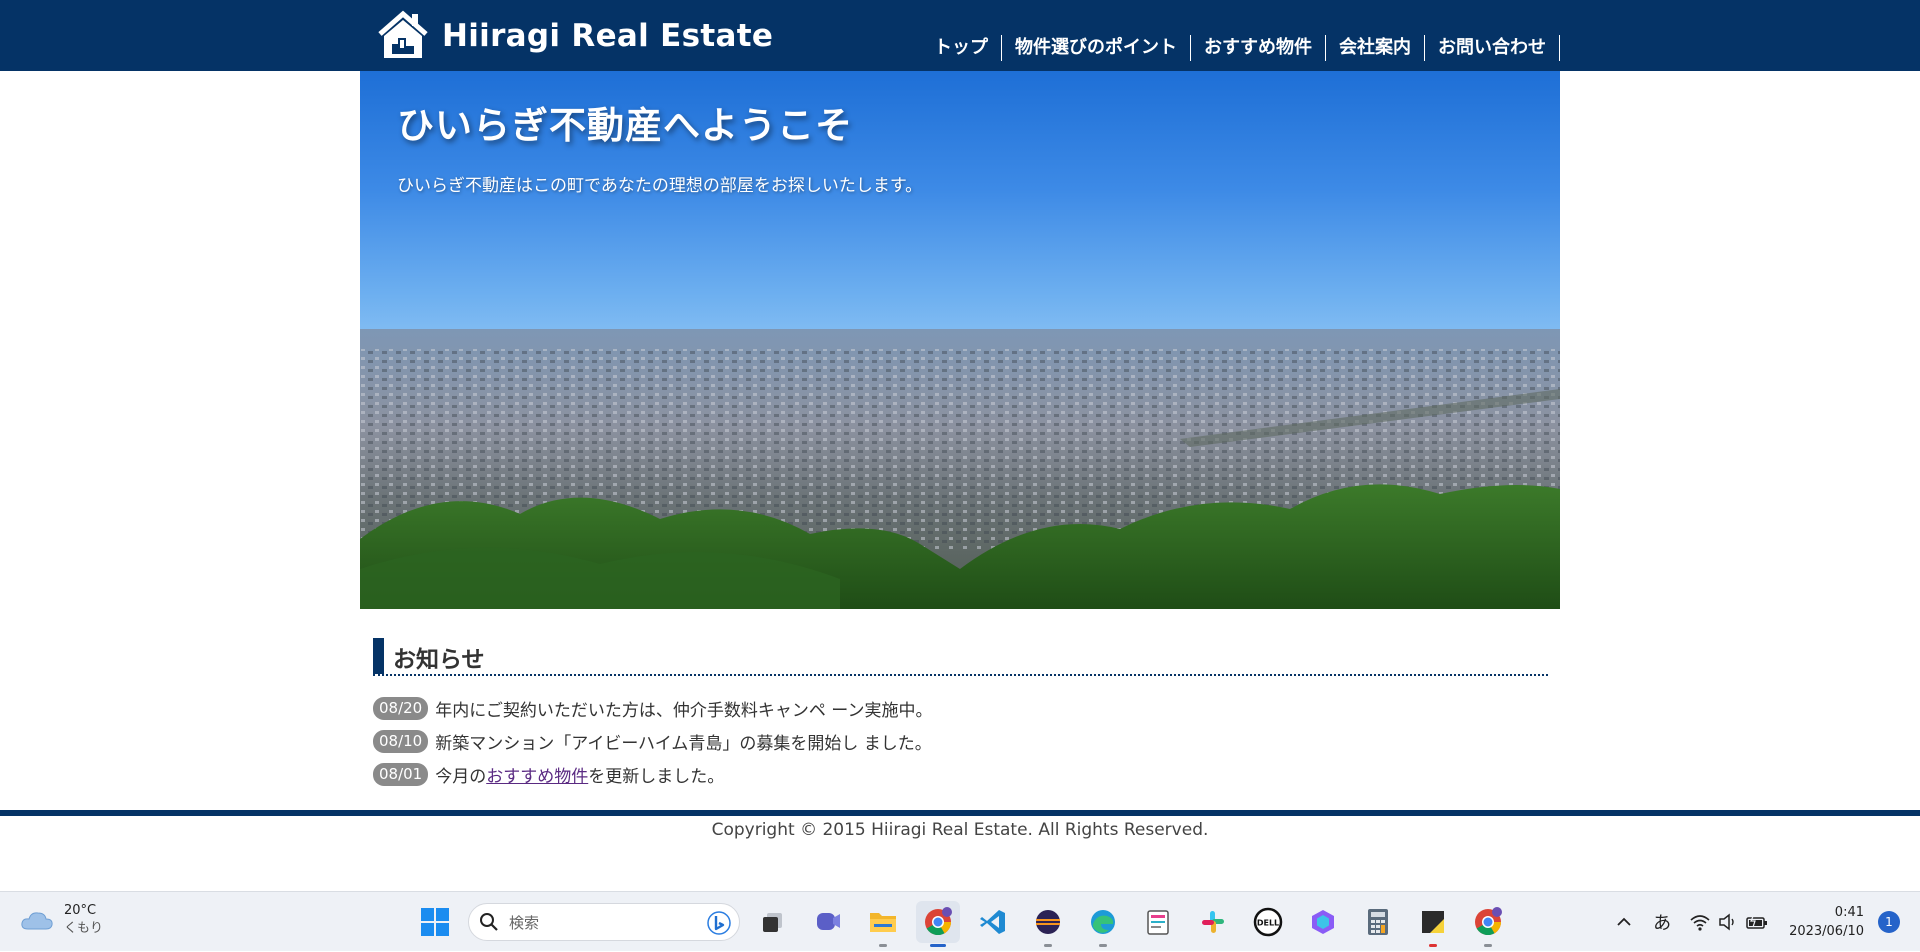 This screenshot has height=952, width=1920. I want to click on folder-icon, so click(883, 922).